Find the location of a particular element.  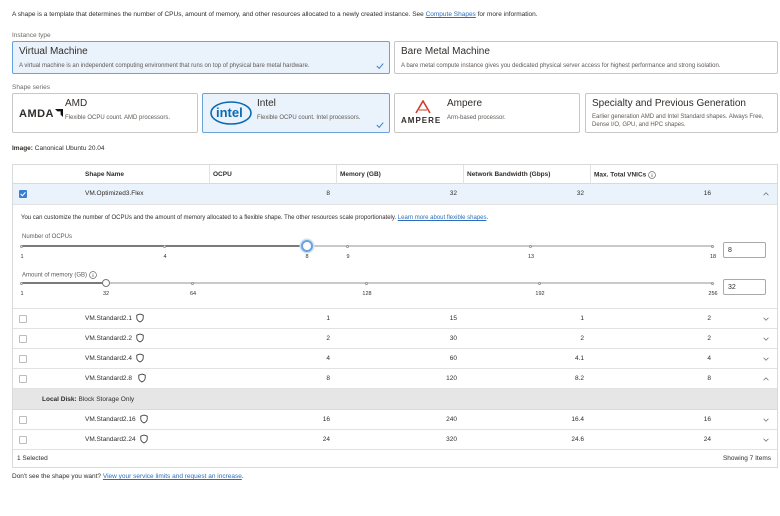

cell-vnics: 24 is located at coordinates (707, 439).